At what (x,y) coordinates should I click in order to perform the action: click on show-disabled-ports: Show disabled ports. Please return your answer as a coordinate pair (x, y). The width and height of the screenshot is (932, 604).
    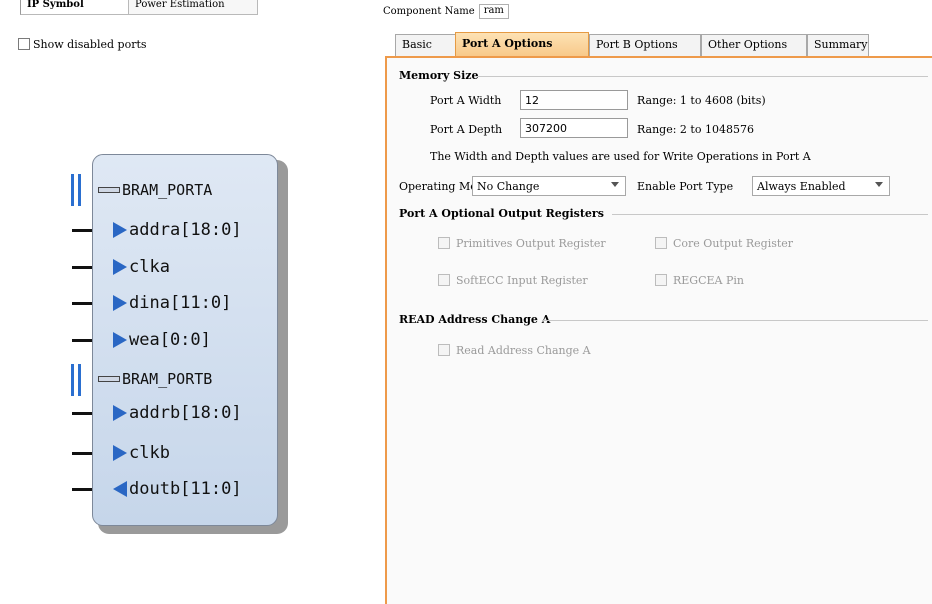
    Looking at the image, I should click on (82, 44).